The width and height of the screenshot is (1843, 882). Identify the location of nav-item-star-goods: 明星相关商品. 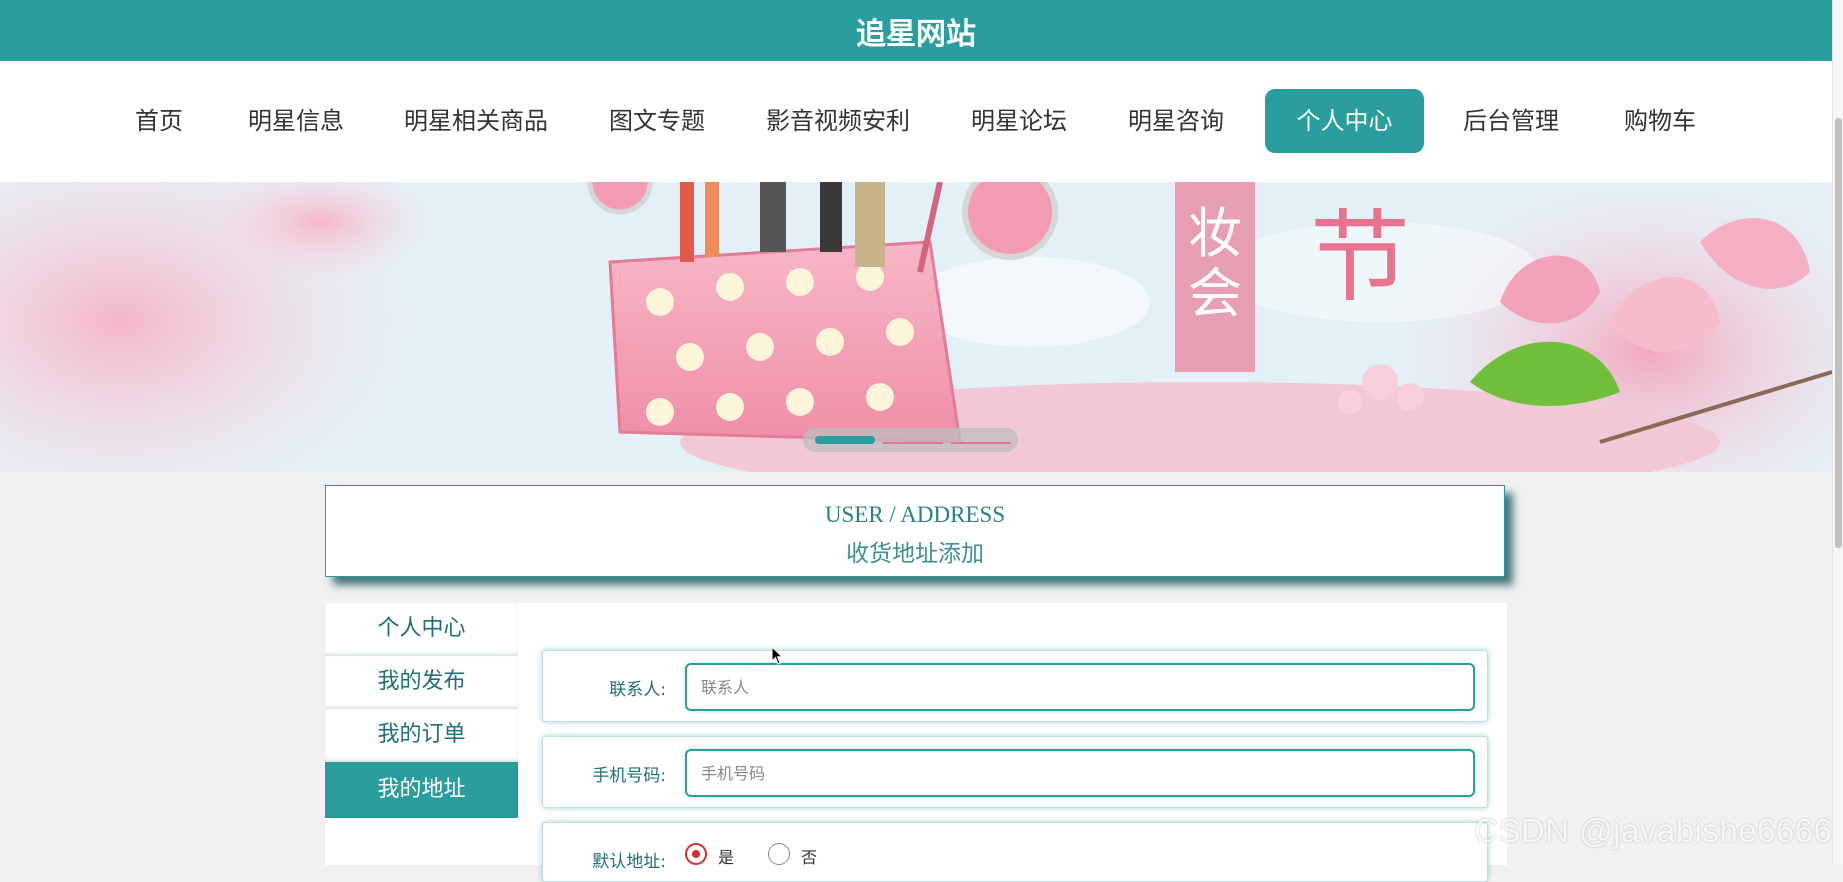
(476, 121).